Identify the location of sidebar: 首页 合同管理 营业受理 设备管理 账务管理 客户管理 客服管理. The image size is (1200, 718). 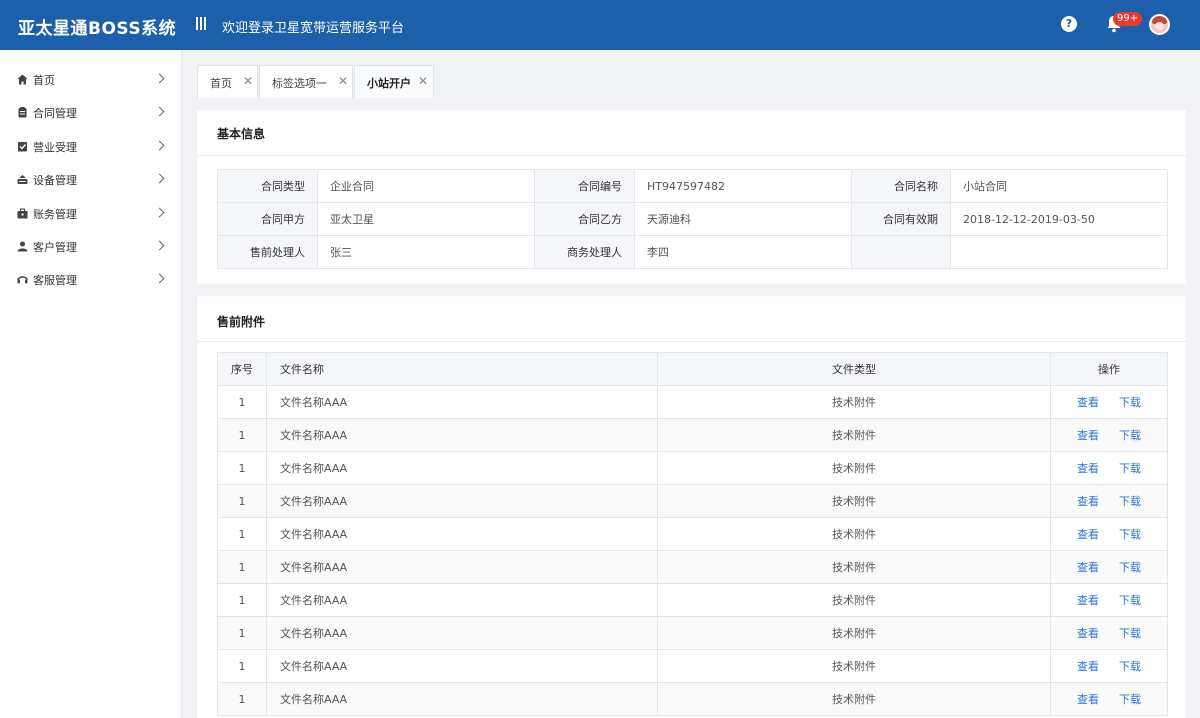
(91, 384).